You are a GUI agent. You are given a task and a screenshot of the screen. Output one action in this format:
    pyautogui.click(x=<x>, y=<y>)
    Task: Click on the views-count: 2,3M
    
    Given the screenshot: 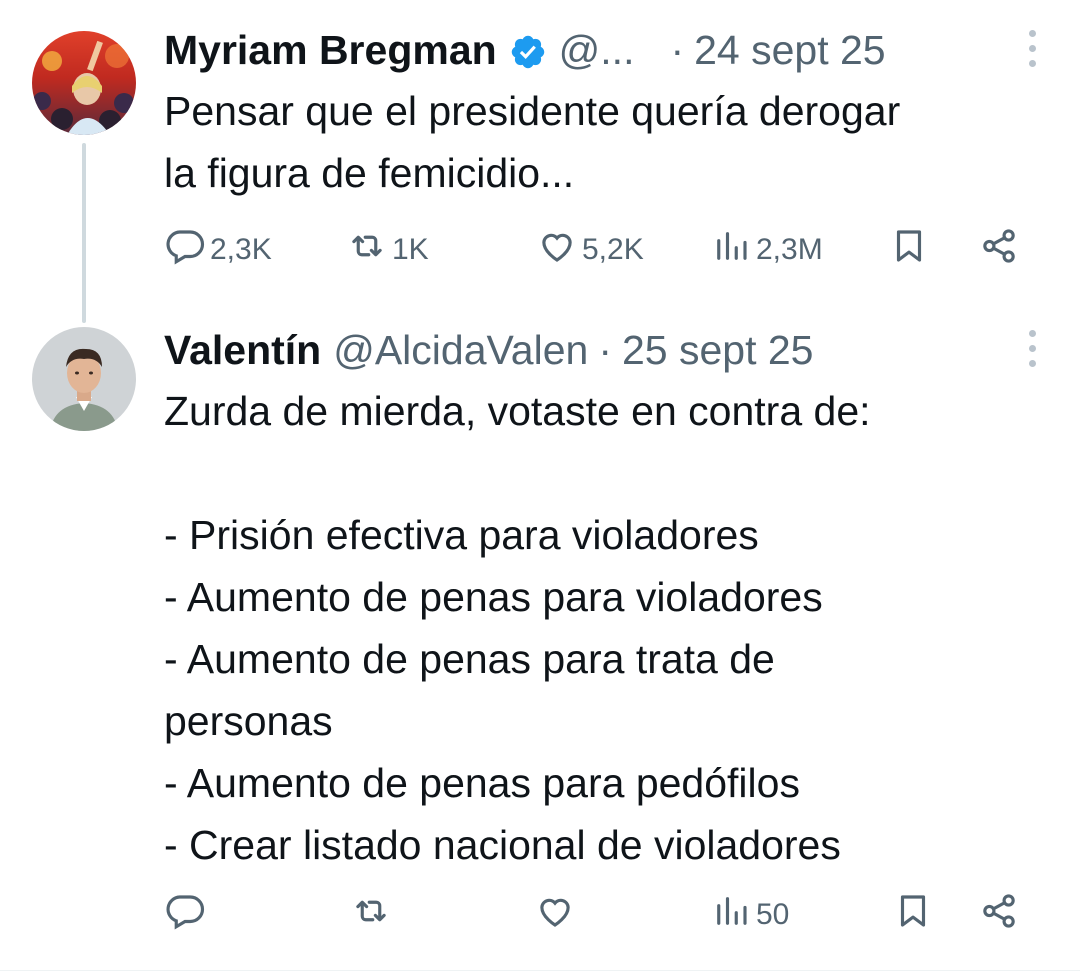 What is the action you would take?
    pyautogui.click(x=789, y=249)
    